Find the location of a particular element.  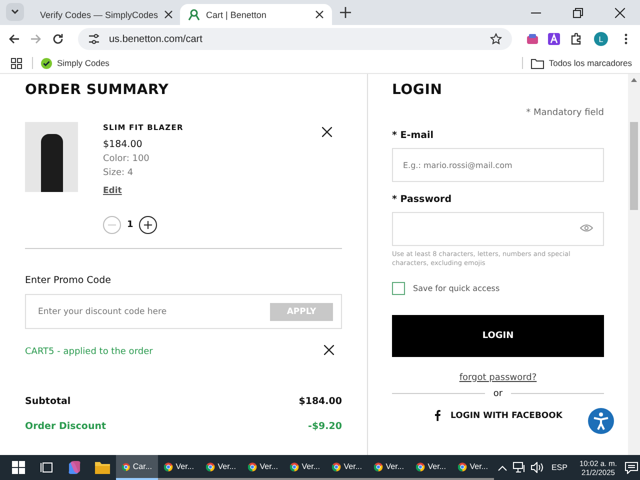

or-separator: or is located at coordinates (498, 393).